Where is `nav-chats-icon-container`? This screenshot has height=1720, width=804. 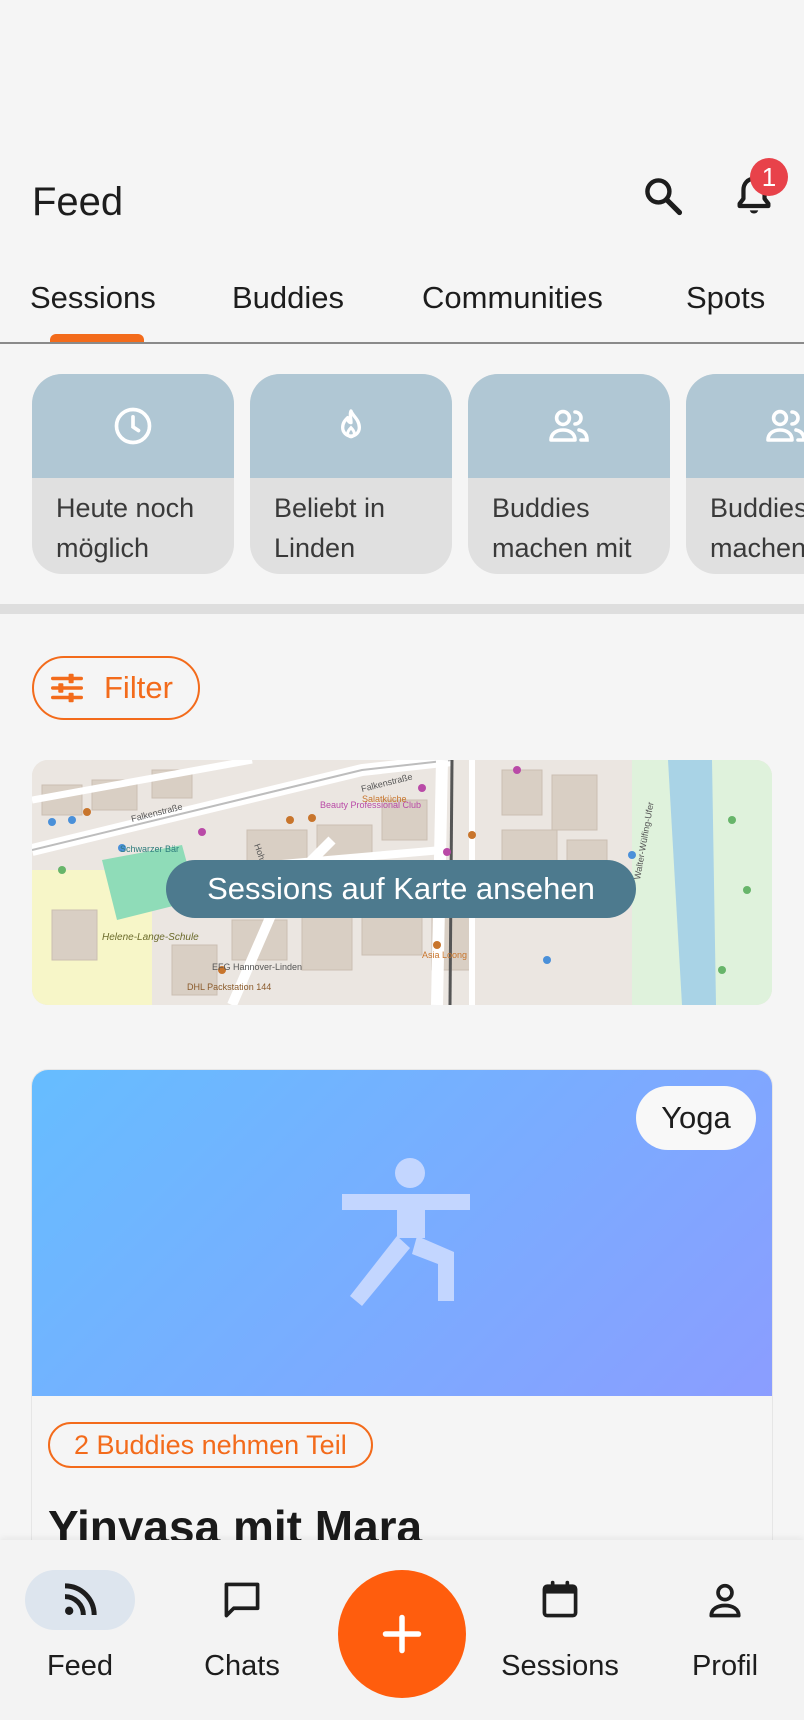
nav-chats-icon-container is located at coordinates (242, 1600).